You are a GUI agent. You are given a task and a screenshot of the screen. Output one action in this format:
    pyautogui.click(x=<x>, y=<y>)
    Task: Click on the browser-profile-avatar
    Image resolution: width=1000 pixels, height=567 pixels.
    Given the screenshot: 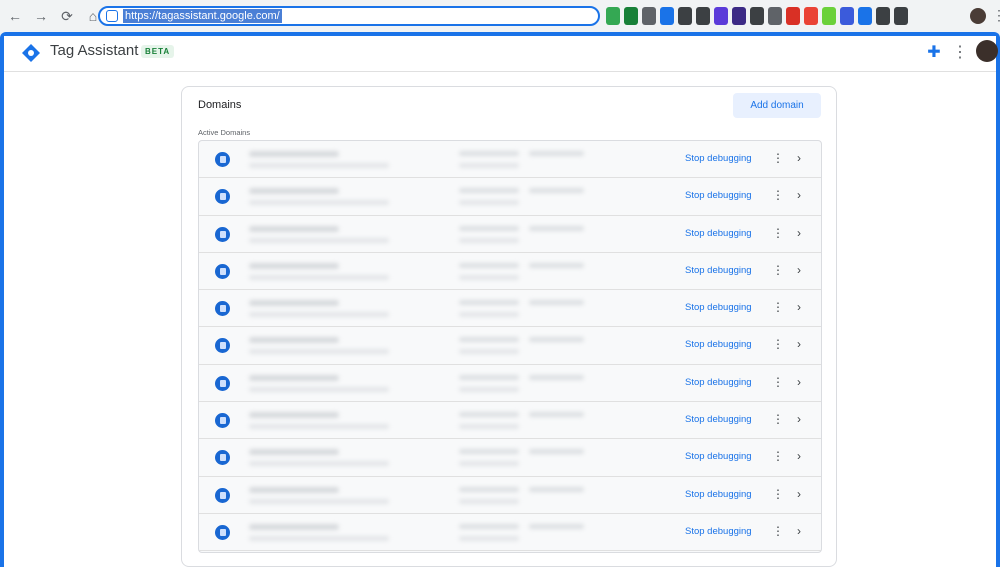 What is the action you would take?
    pyautogui.click(x=978, y=16)
    